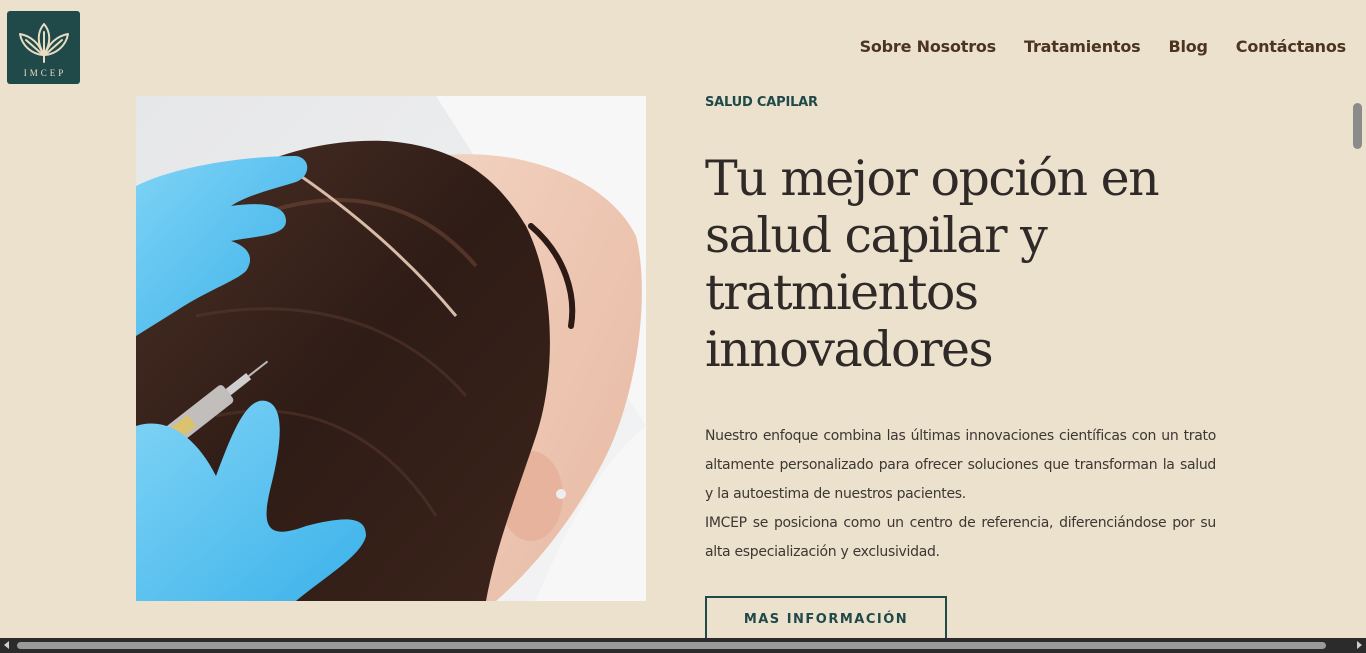 Image resolution: width=1366 pixels, height=653 pixels. What do you see at coordinates (1357, 319) in the screenshot?
I see `vertical-scrollbar` at bounding box center [1357, 319].